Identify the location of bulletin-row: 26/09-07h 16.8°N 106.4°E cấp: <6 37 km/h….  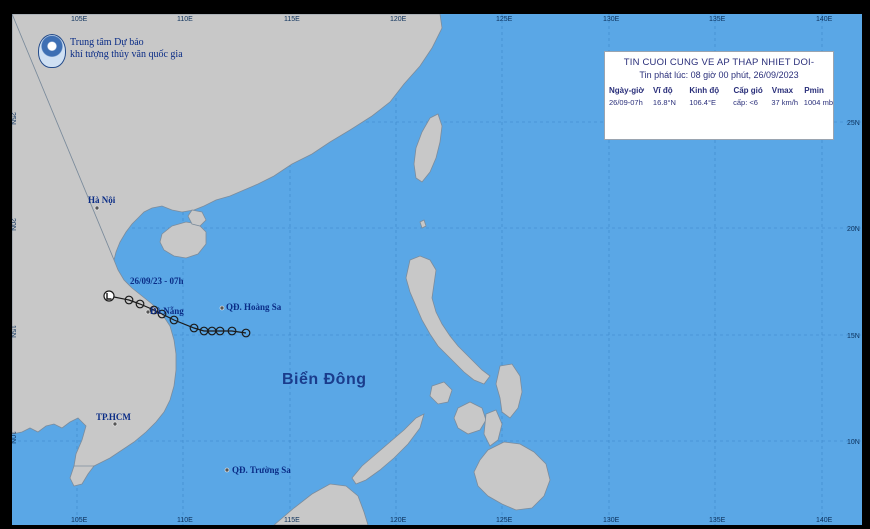
(721, 102).